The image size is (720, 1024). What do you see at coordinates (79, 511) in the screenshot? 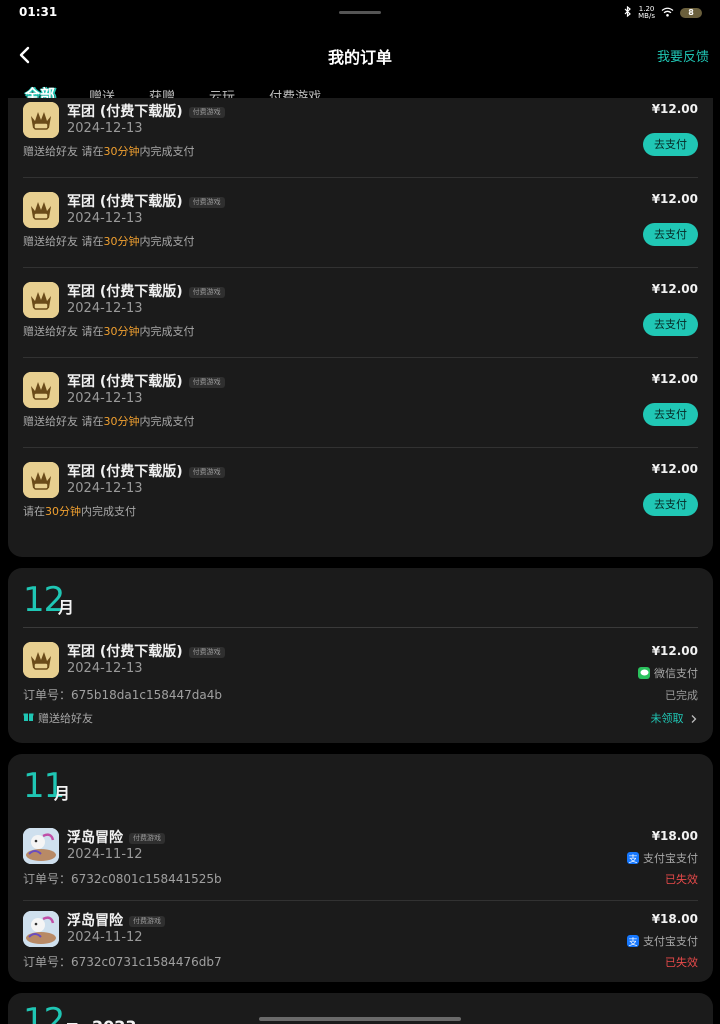
I see `payment-note: 请在30分钟内完成支付` at bounding box center [79, 511].